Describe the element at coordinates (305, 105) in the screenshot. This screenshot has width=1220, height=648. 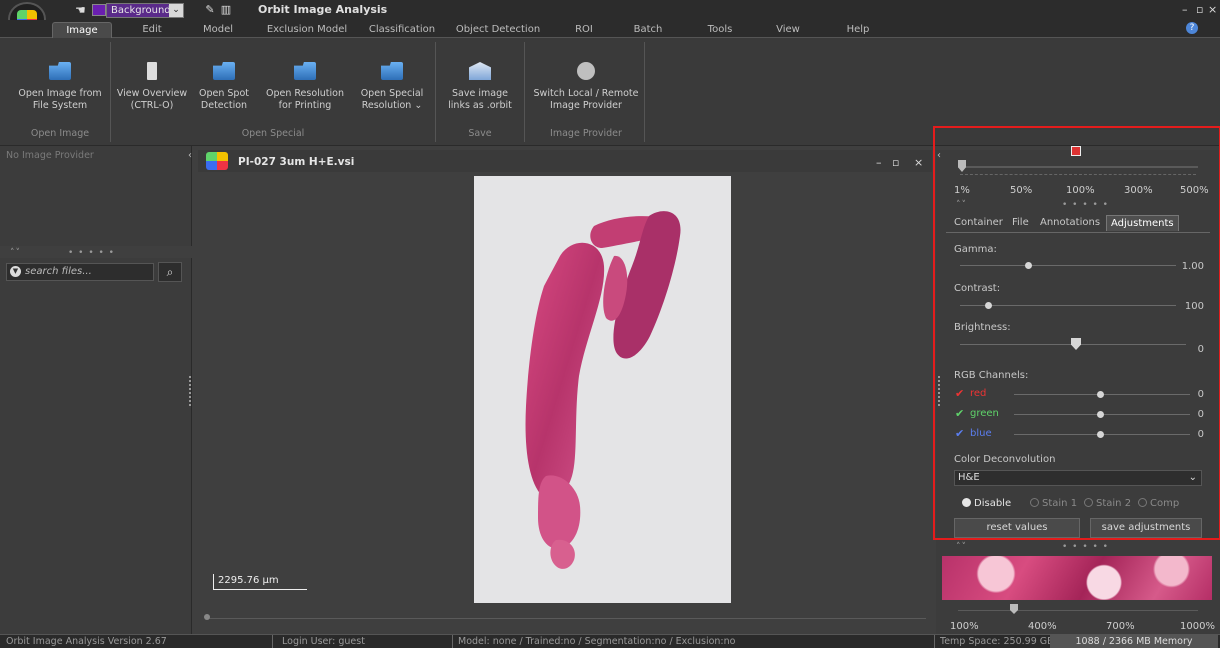
I see `button-label-line2: for Printing` at that location.